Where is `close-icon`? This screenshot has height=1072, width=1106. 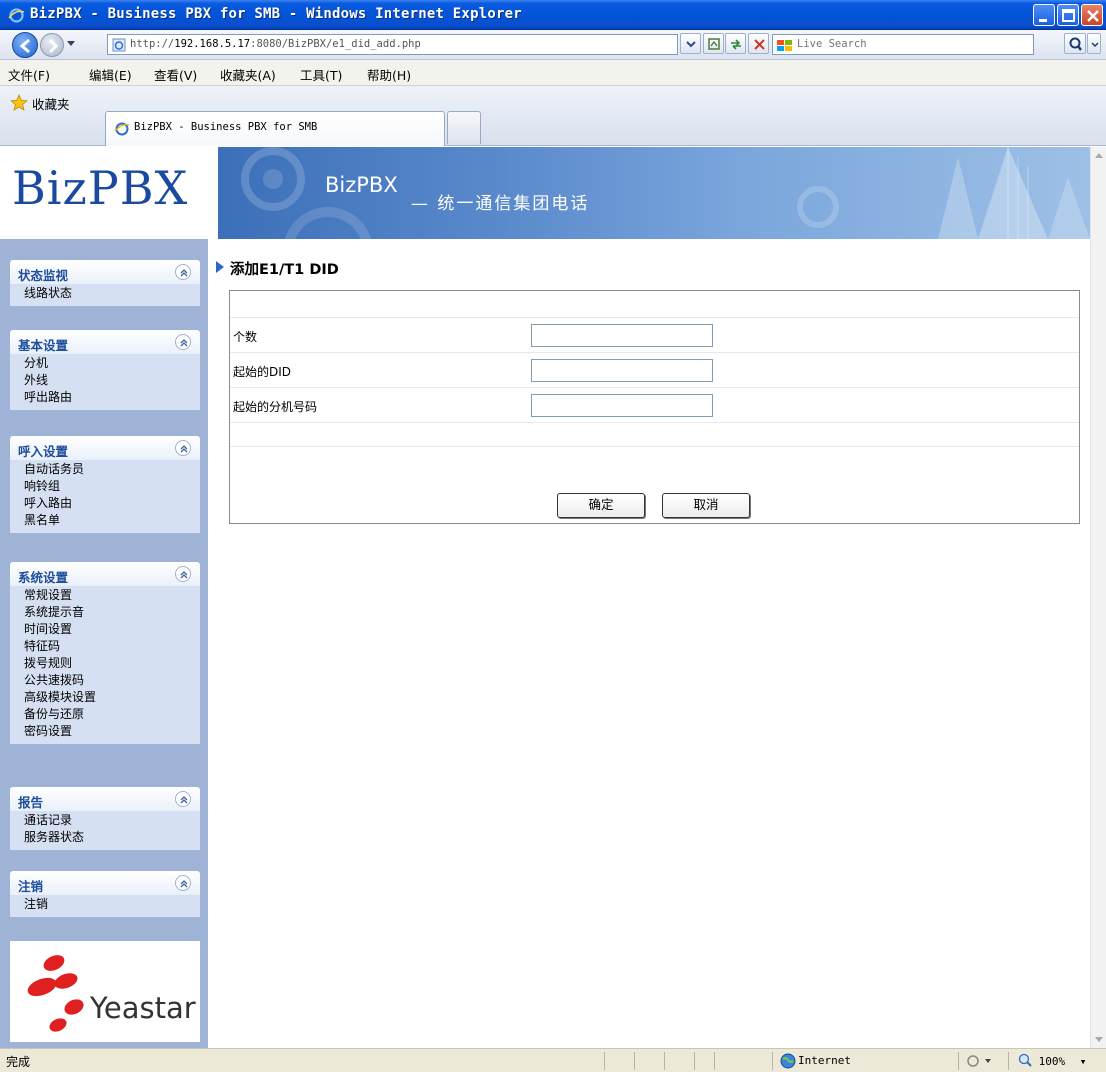 close-icon is located at coordinates (1093, 16).